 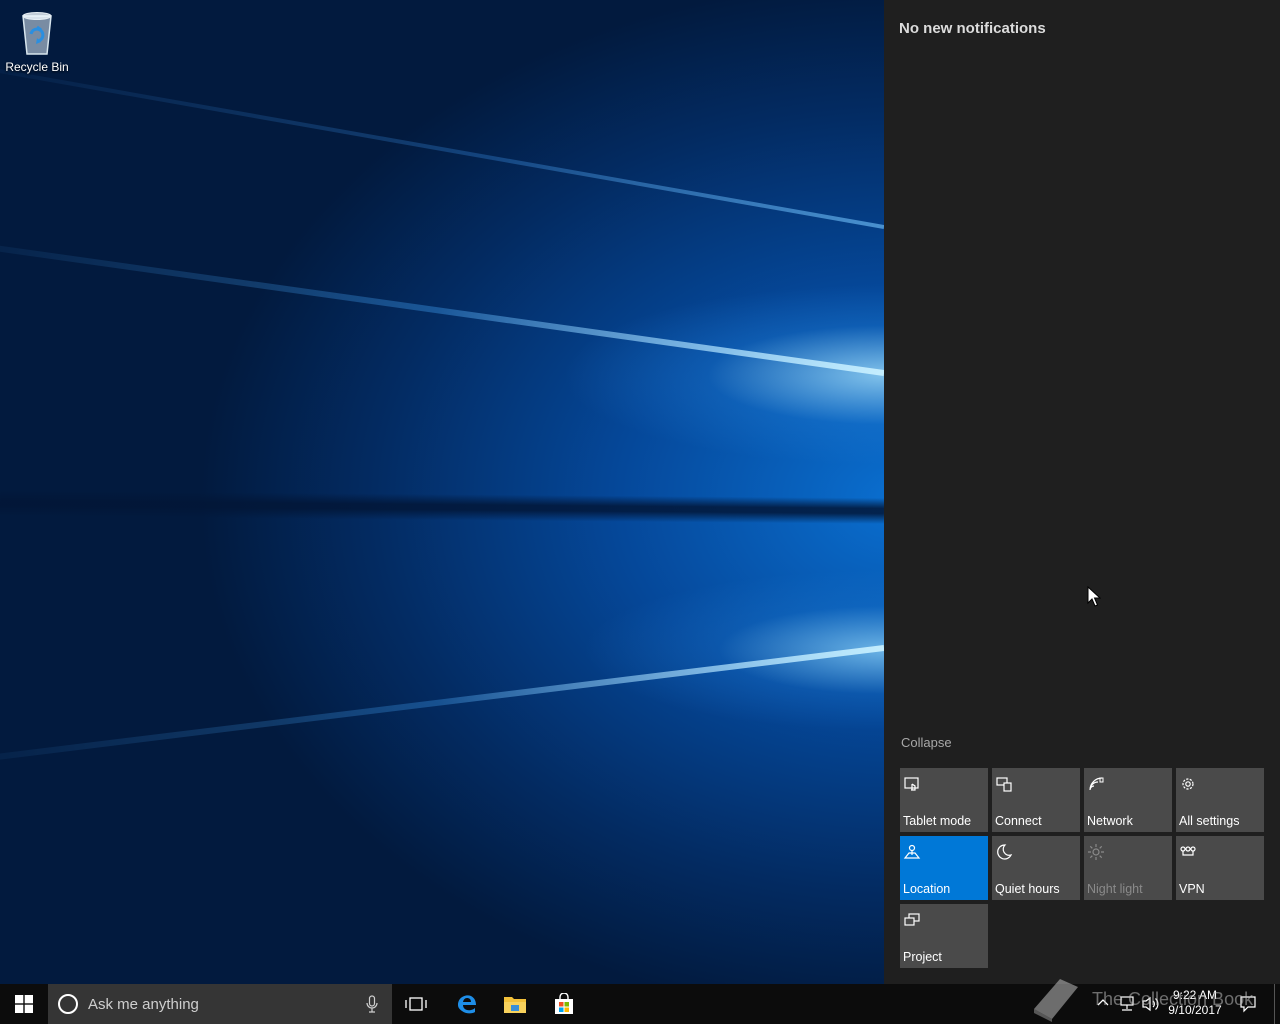 What do you see at coordinates (37, 33) in the screenshot?
I see `recycle-bin-icon` at bounding box center [37, 33].